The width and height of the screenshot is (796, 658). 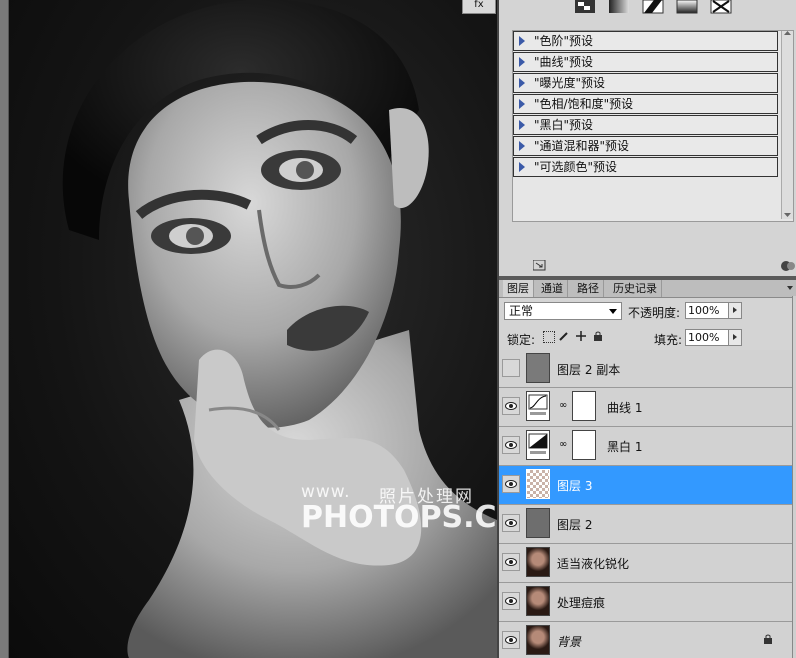 I want to click on gradient-map-icon, so click(x=585, y=7).